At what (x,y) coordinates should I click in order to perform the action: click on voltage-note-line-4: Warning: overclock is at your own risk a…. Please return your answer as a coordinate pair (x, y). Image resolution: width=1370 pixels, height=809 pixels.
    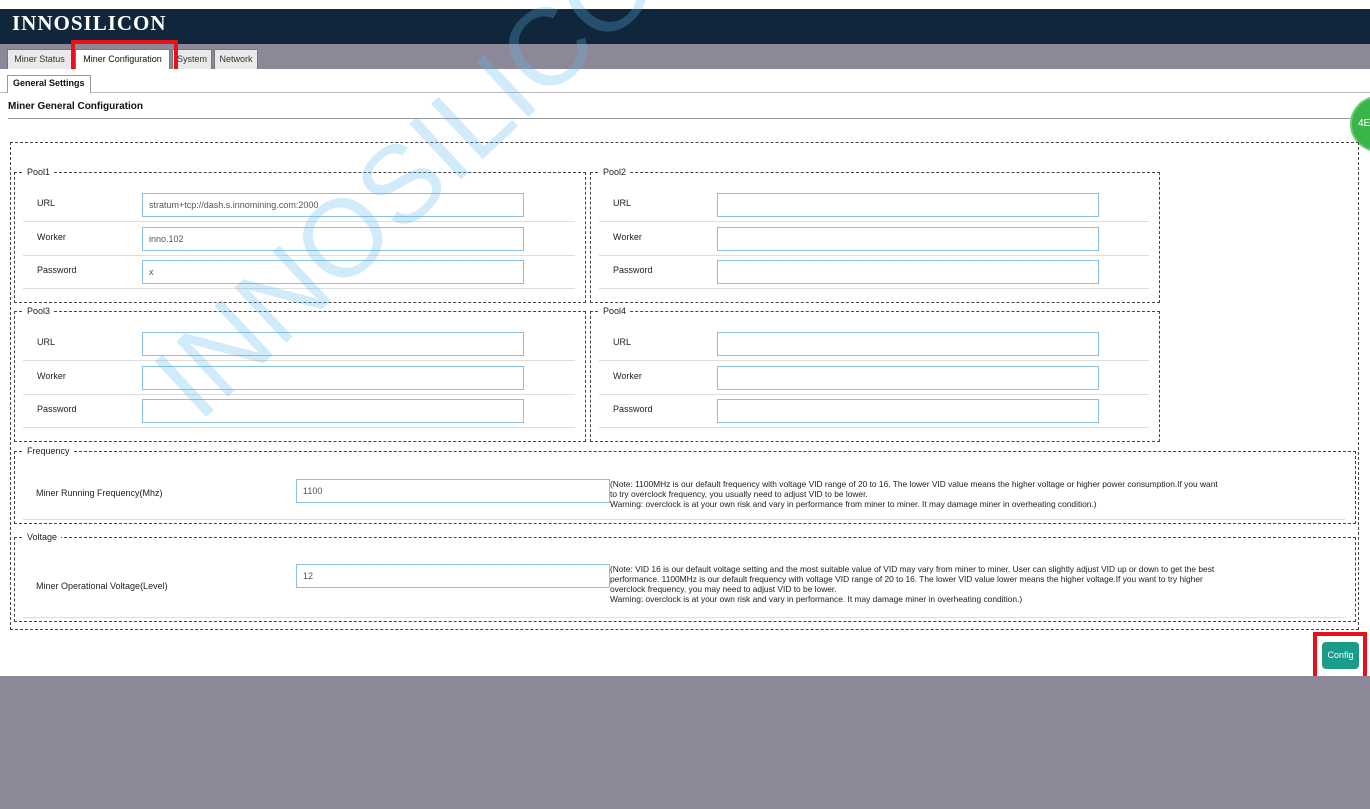
    Looking at the image, I should click on (816, 599).